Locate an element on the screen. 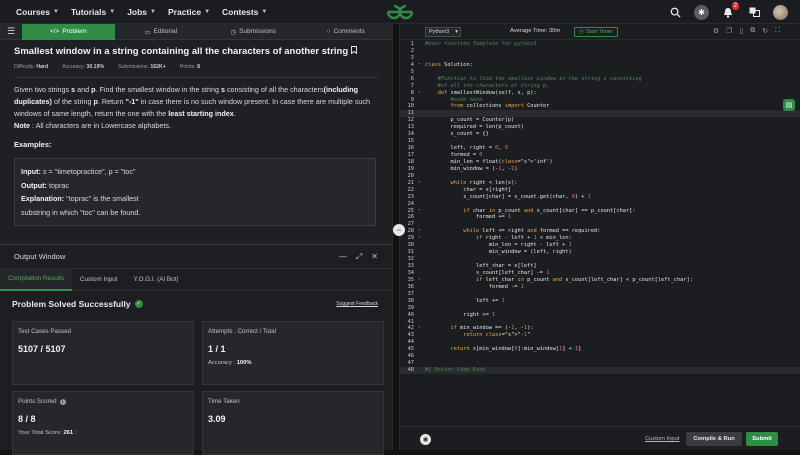 This screenshot has width=800, height=455. tab-problem: </> Problem is located at coordinates (68, 31).